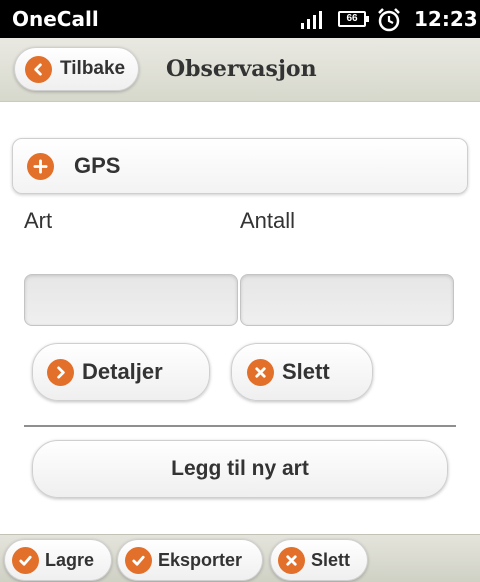  I want to click on delete-species-button: Slett, so click(302, 372).